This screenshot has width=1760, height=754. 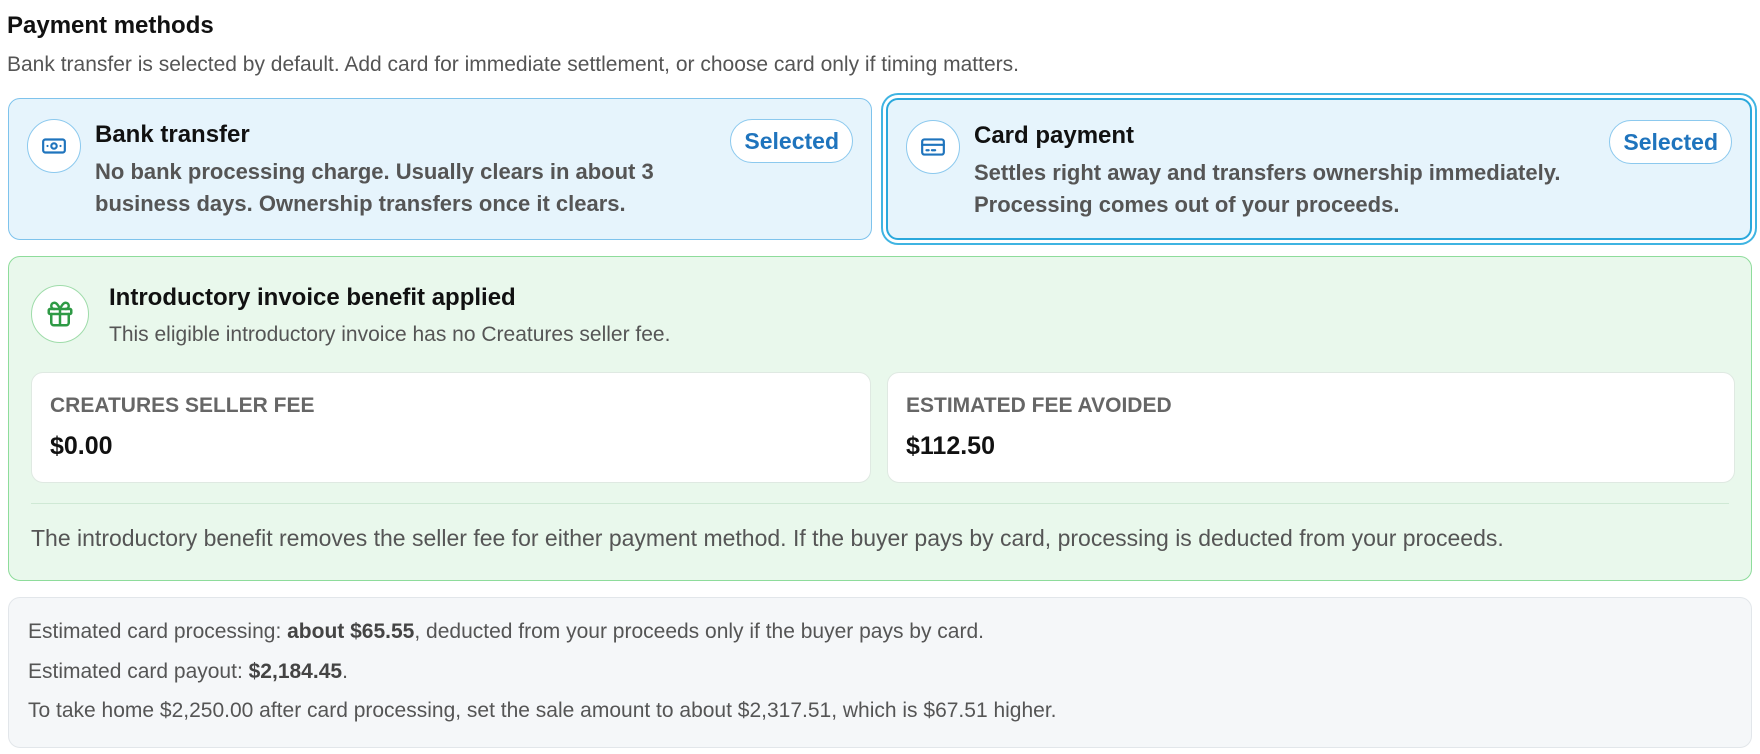 What do you see at coordinates (60, 314) in the screenshot?
I see `gift-icon` at bounding box center [60, 314].